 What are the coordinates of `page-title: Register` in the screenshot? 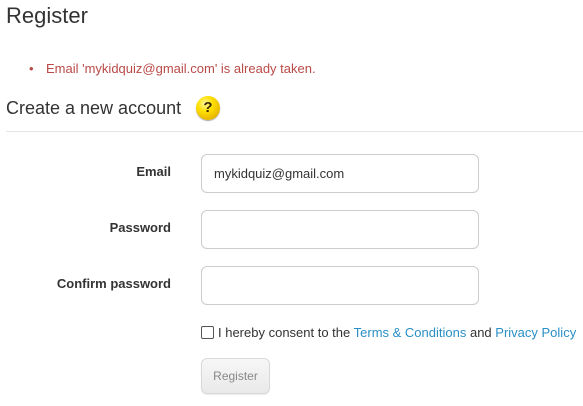 It's located at (47, 15).